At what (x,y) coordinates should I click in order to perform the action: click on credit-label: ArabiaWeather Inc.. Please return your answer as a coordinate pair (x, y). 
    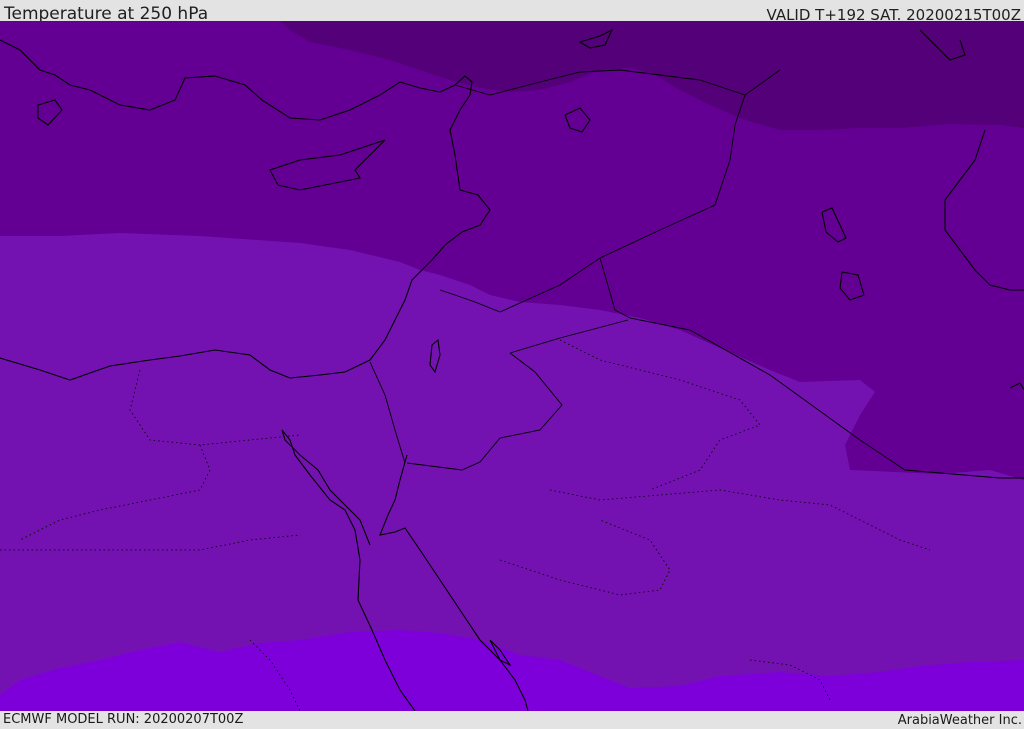
    Looking at the image, I should click on (959, 720).